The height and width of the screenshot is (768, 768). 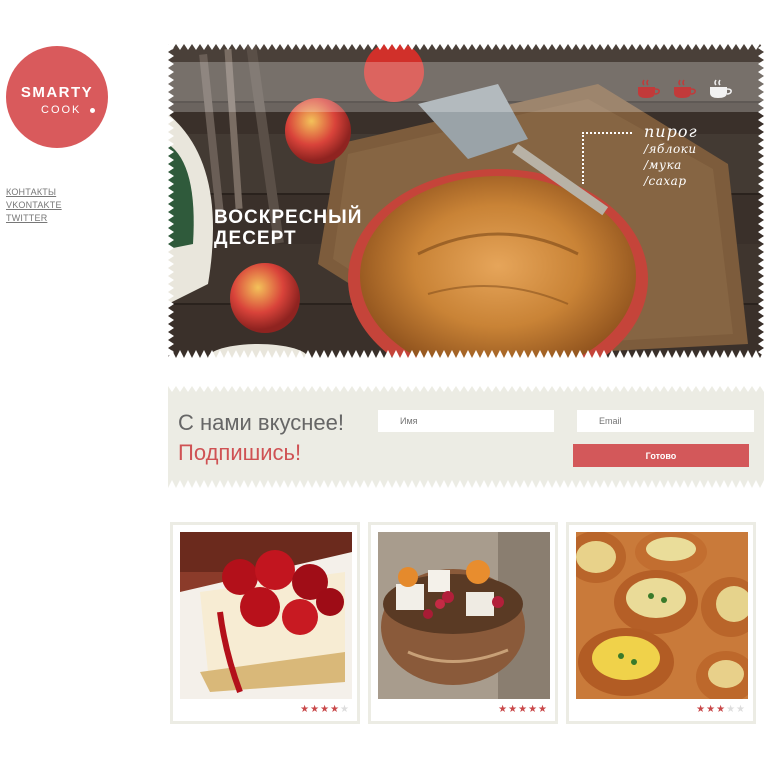 I want to click on recipe-dotted-pointer, so click(x=607, y=158).